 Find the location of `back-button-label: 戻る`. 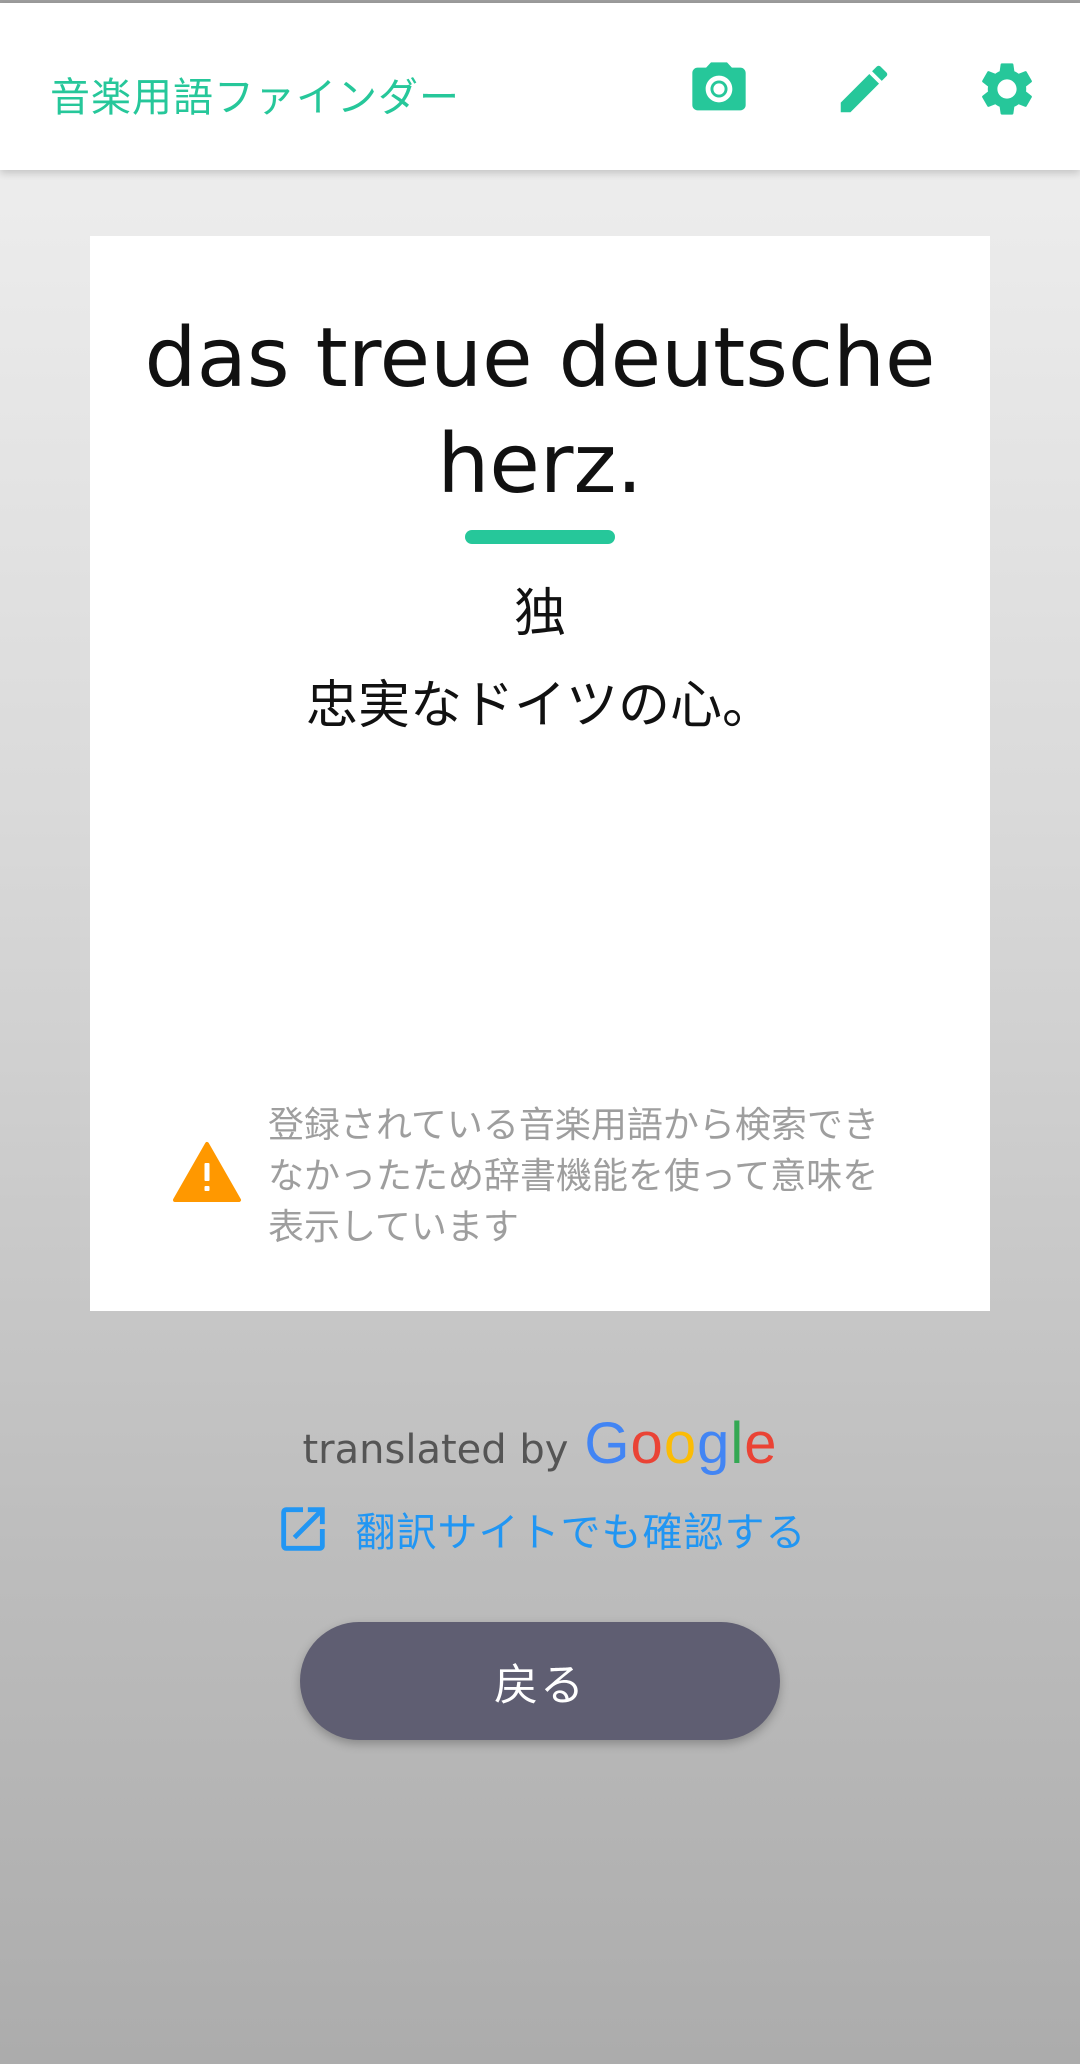

back-button-label: 戻る is located at coordinates (540, 1681).